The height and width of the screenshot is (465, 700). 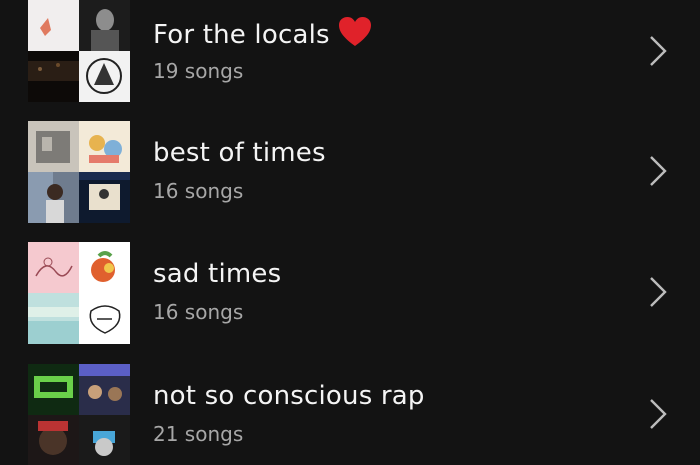 What do you see at coordinates (289, 396) in the screenshot?
I see `playlist-title: not so conscious rap` at bounding box center [289, 396].